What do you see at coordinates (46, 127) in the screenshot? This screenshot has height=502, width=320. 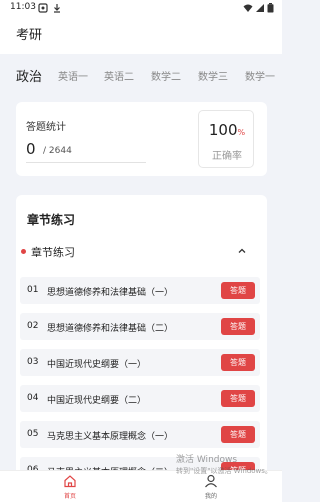 I see `stats-title: 答题统计` at bounding box center [46, 127].